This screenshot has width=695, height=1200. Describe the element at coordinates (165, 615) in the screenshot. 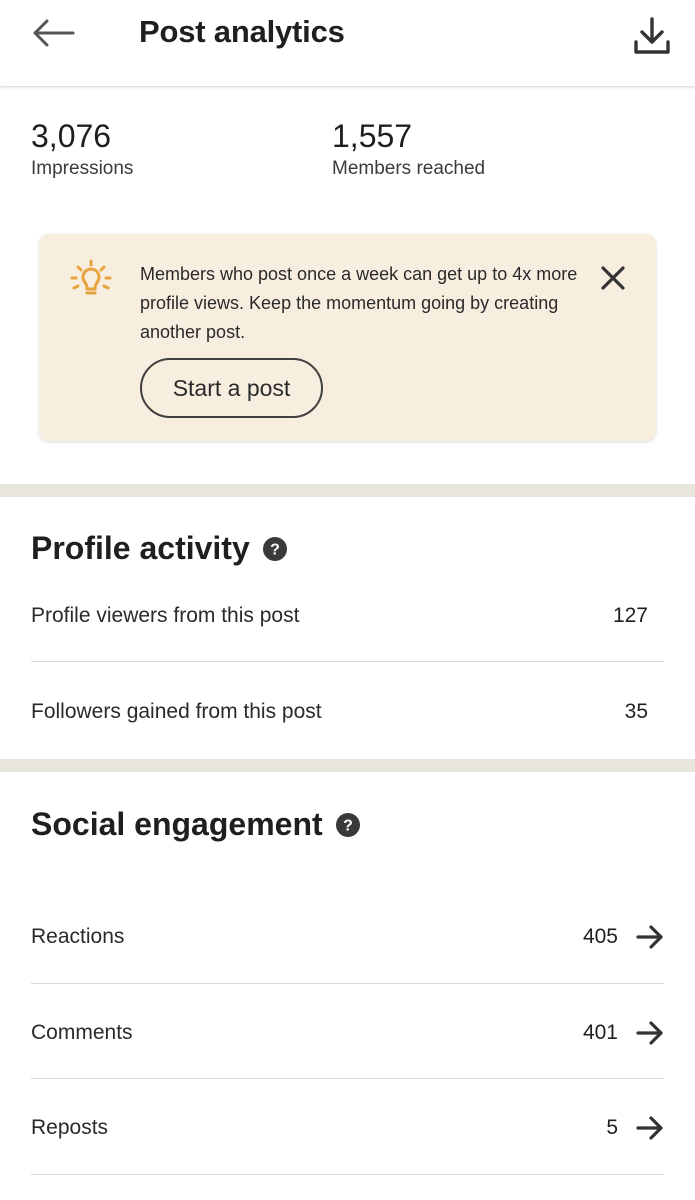

I see `row-label: Profile viewers from this post` at that location.